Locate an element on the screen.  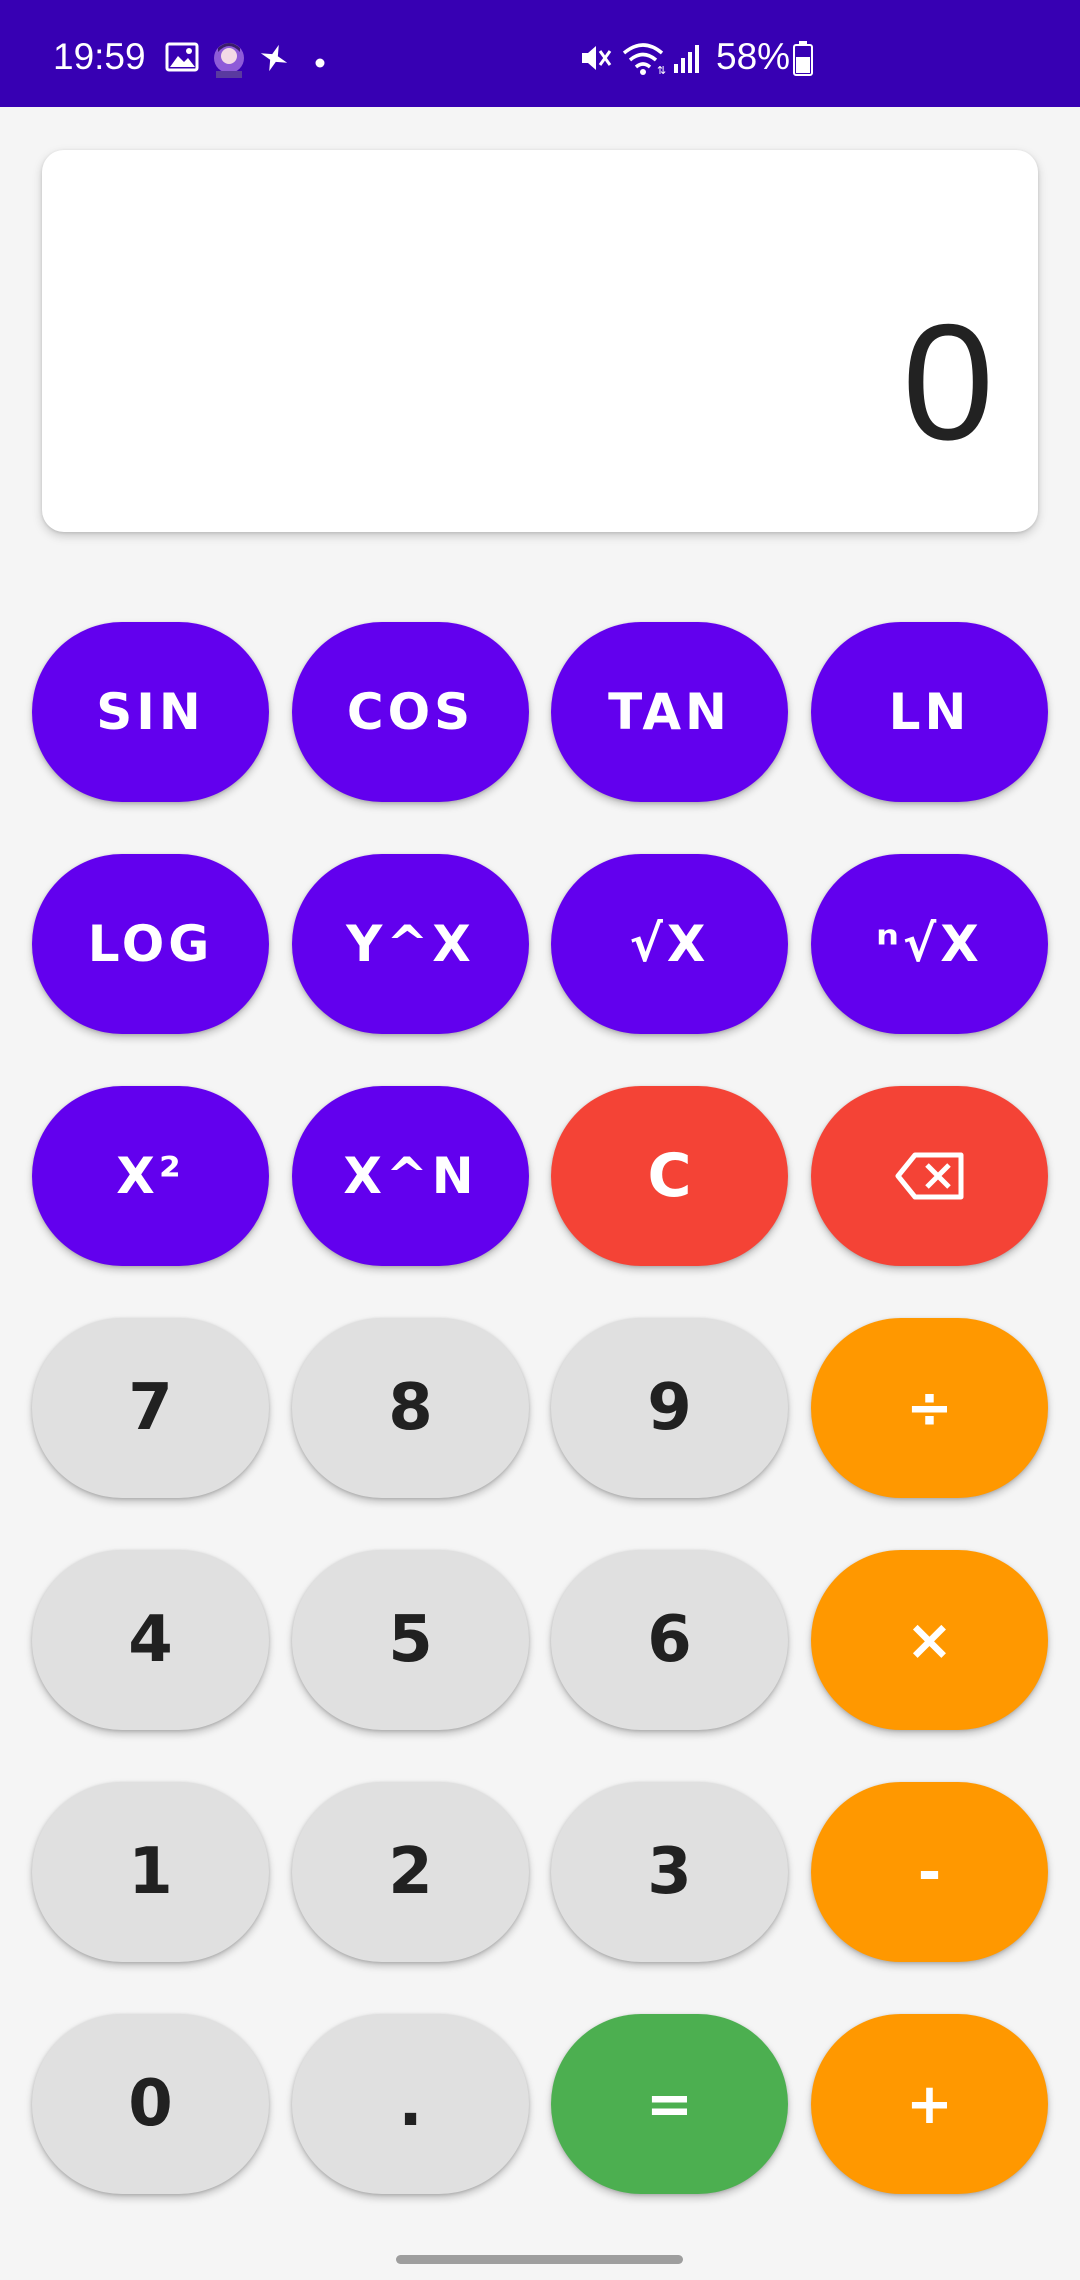
x-pow-n-label: X^N is located at coordinates (410, 1176).